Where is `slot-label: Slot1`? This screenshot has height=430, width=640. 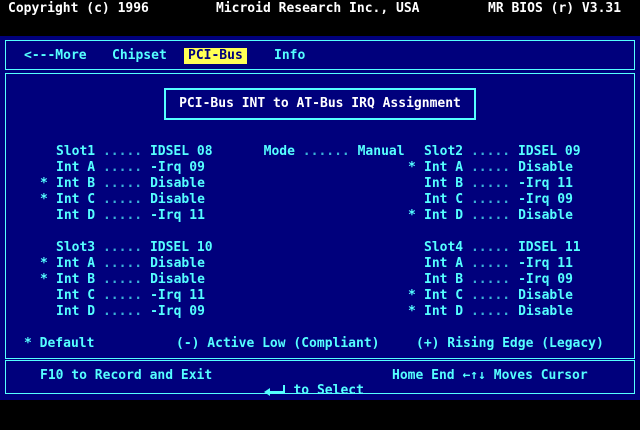
slot-label: Slot1 is located at coordinates (76, 151).